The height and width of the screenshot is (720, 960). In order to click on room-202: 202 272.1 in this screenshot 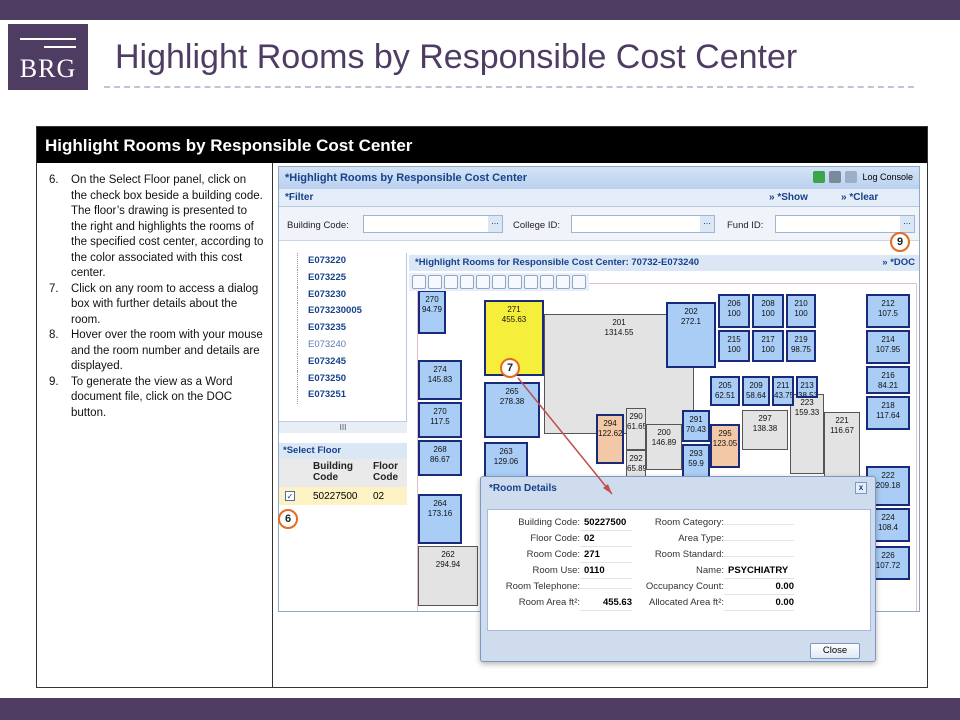, I will do `click(691, 335)`.